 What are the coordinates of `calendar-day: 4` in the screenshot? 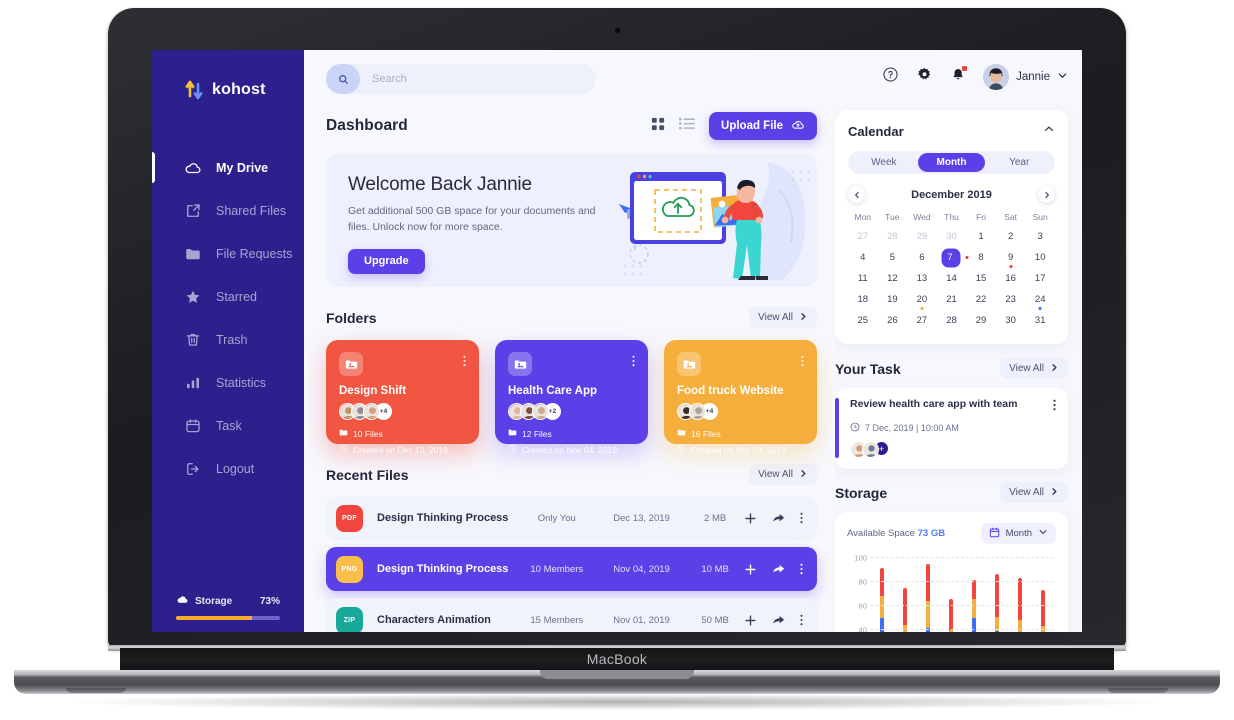 It's located at (863, 257).